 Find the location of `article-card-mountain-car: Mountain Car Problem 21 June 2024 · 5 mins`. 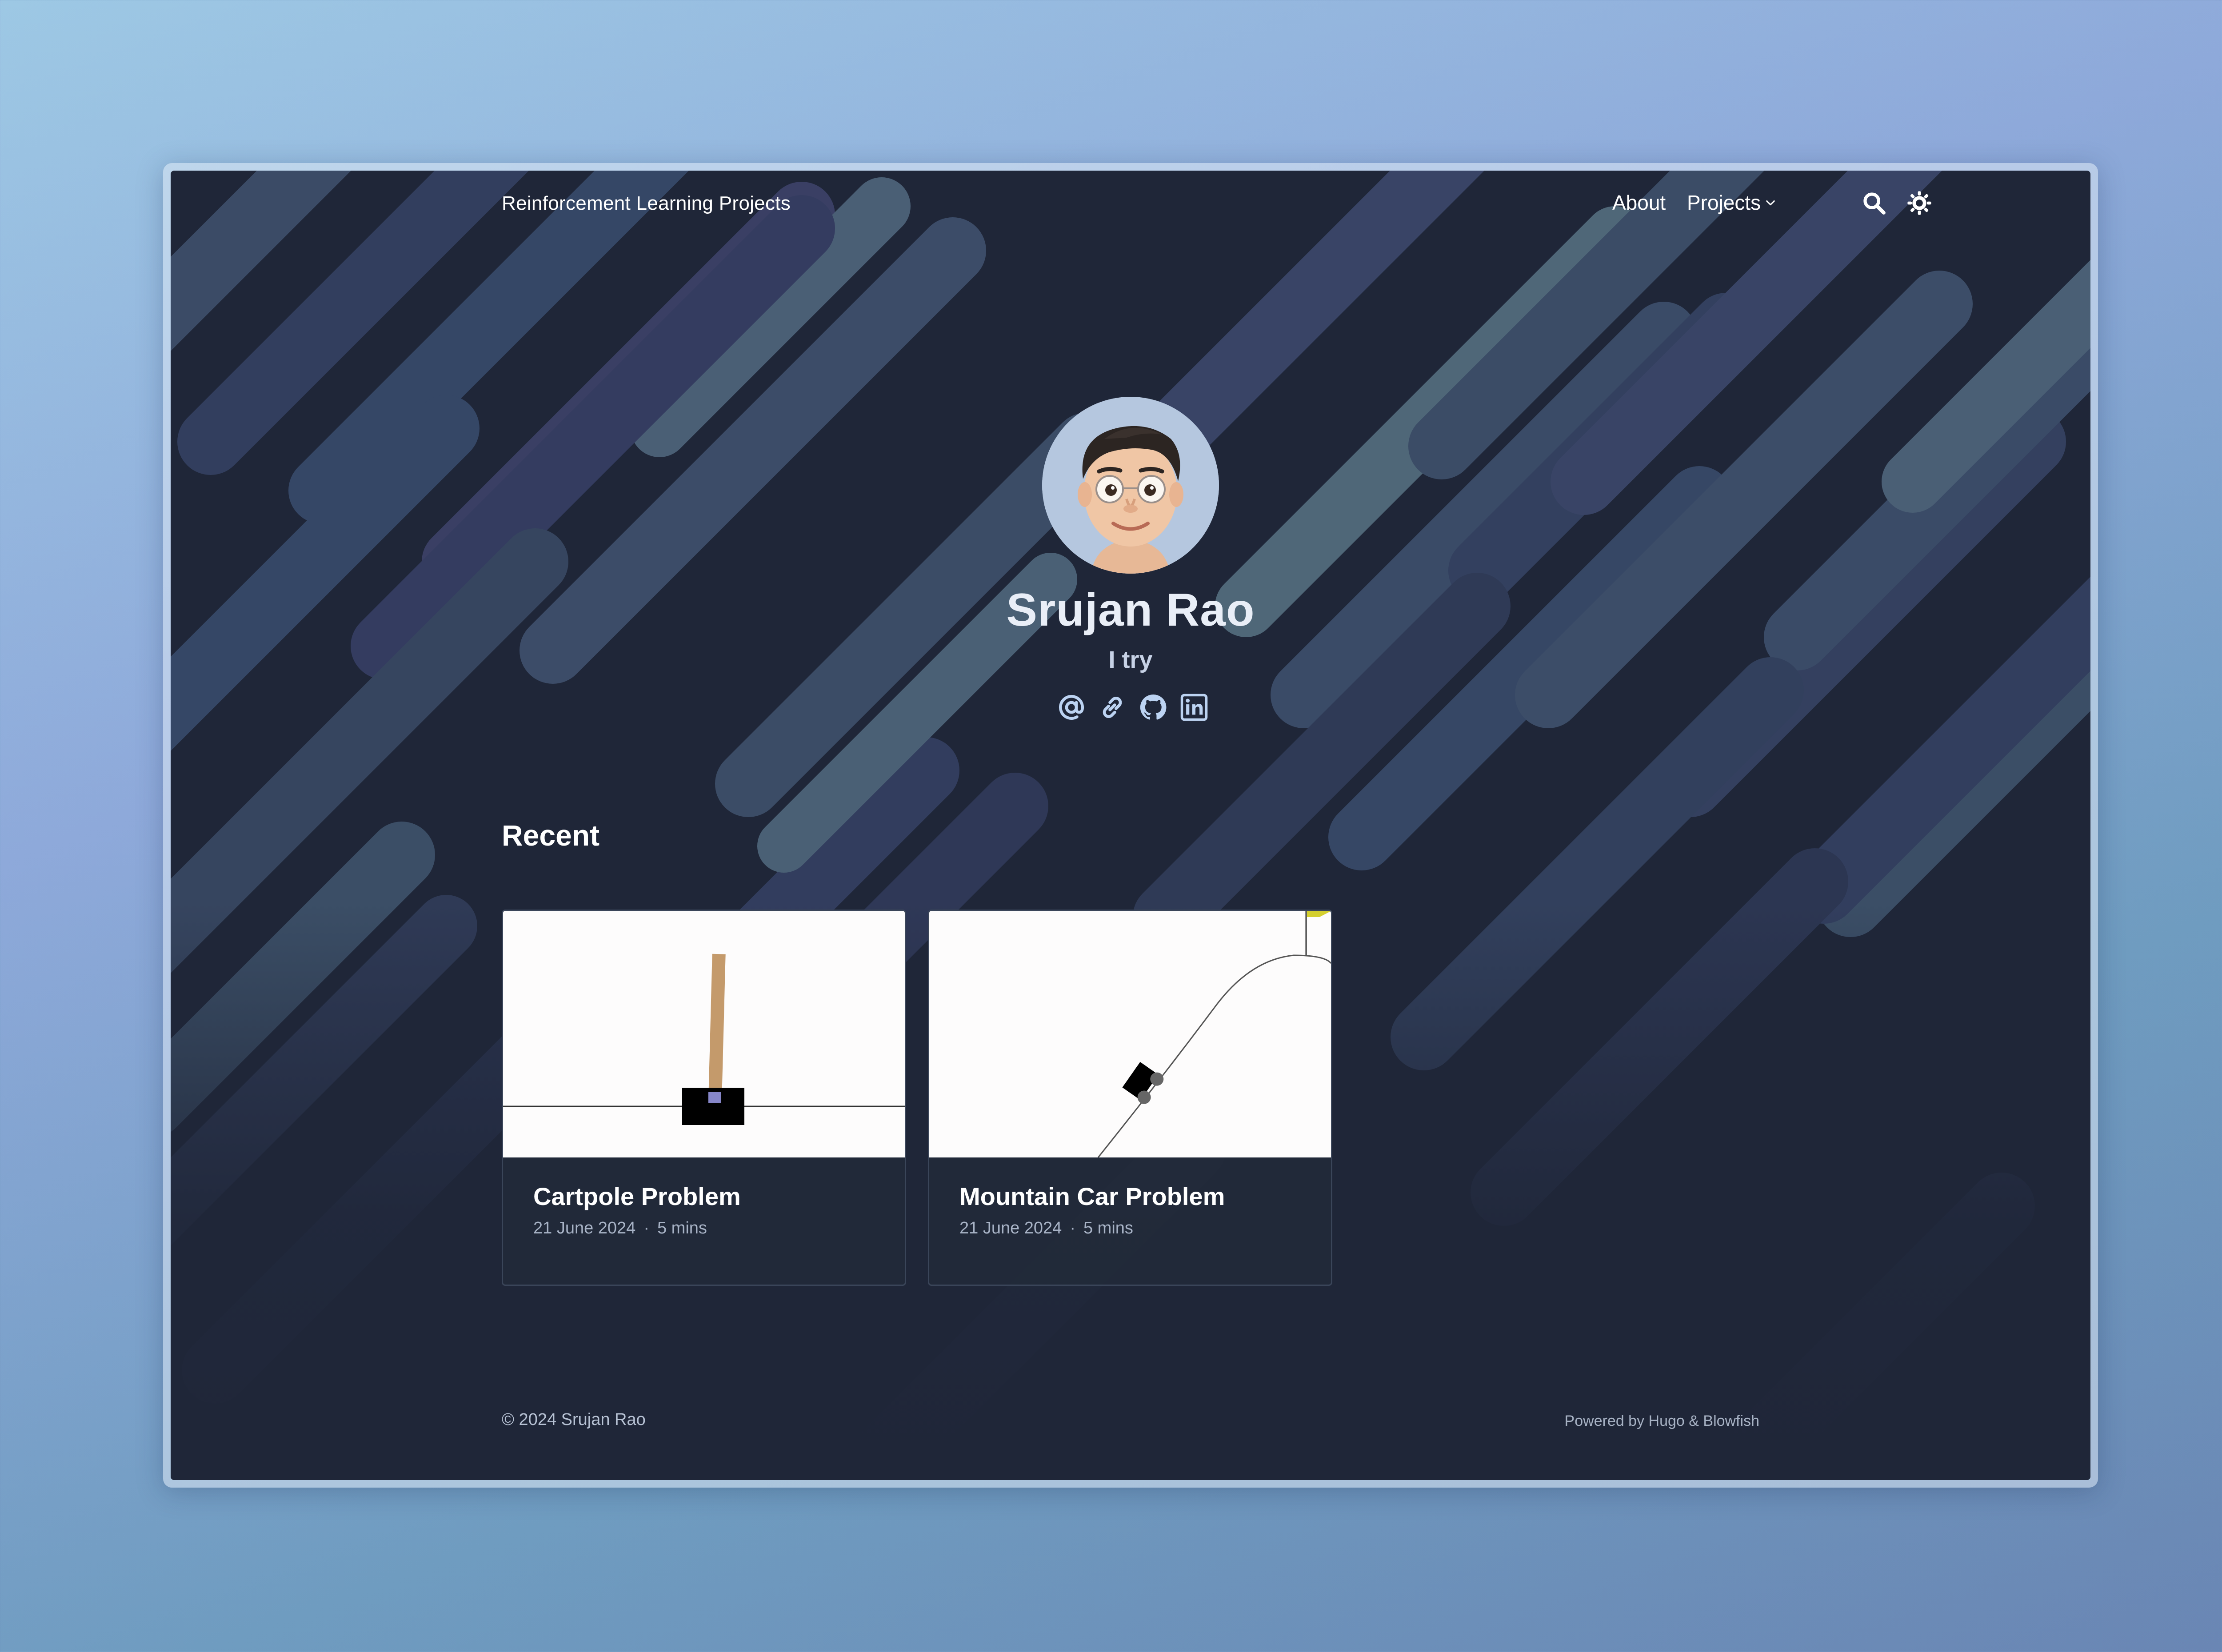

article-card-mountain-car: Mountain Car Problem 21 June 2024 · 5 mins is located at coordinates (1130, 1098).